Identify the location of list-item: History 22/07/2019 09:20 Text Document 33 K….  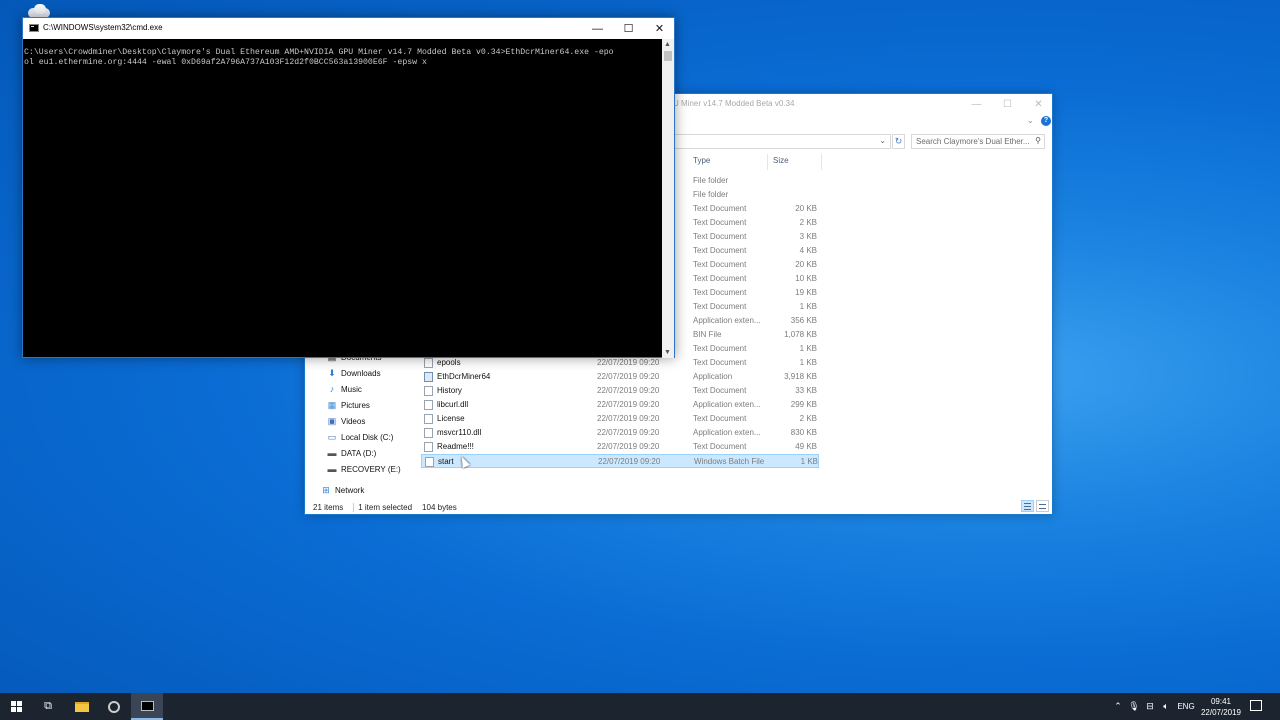
(620, 391).